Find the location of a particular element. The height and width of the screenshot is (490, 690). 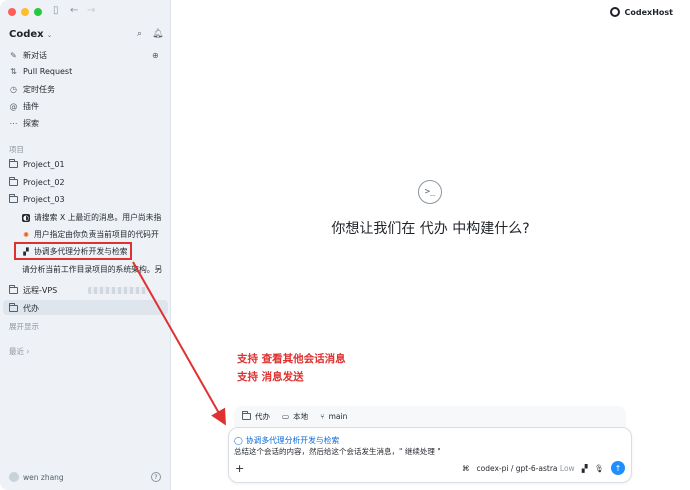

folder-chip: 代办 is located at coordinates (256, 416).